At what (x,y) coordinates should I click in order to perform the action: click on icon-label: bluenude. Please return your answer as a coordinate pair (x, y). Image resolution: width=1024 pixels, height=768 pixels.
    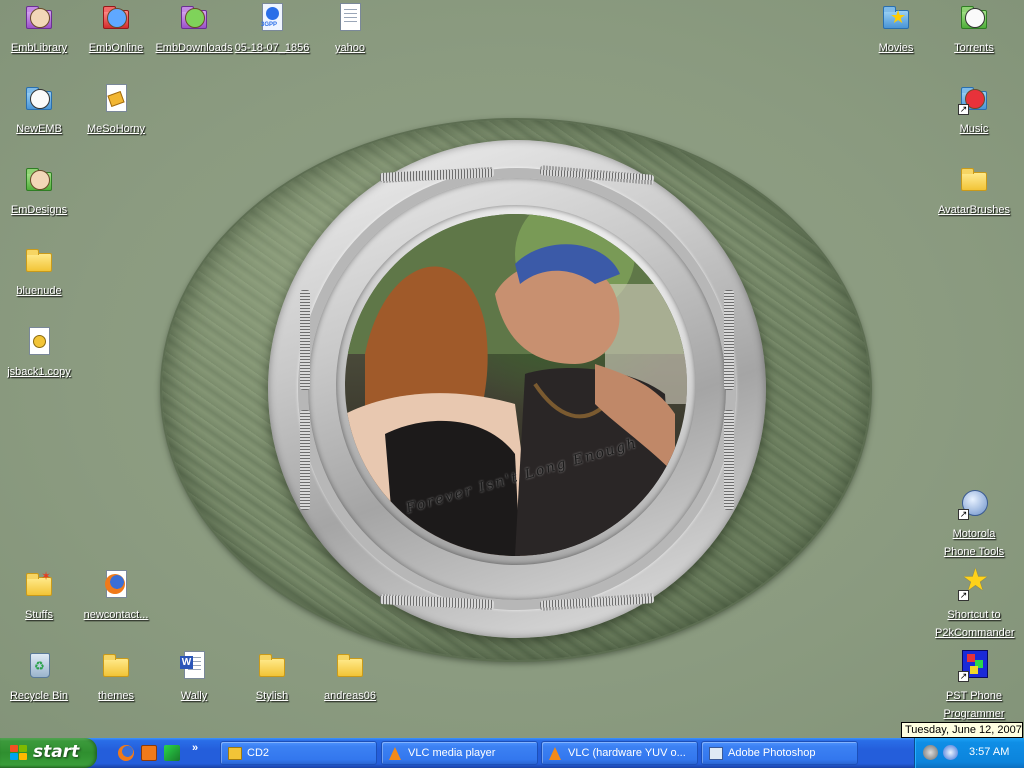
    Looking at the image, I should click on (39, 291).